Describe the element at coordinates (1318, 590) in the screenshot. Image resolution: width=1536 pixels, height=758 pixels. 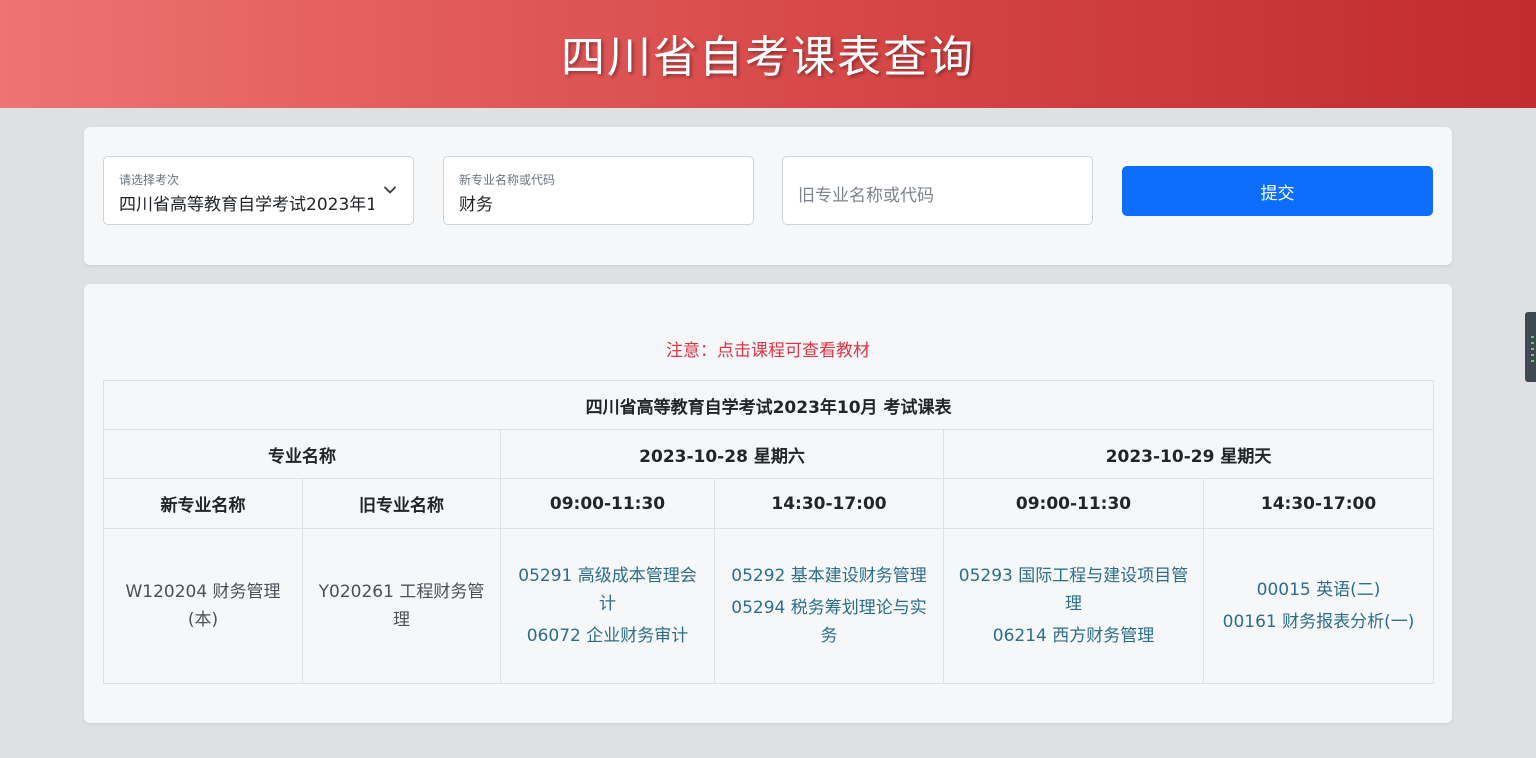
I see `course-link: 00015 英语(二)` at that location.